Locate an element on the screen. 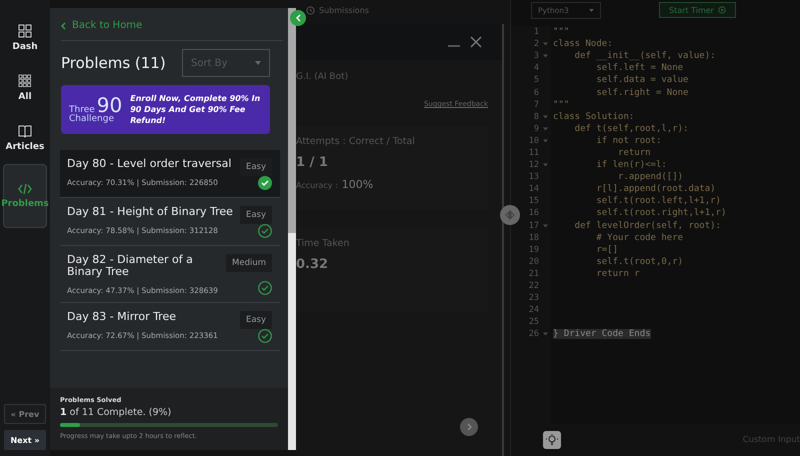  accuracy-label: Accuracy : is located at coordinates (317, 185).